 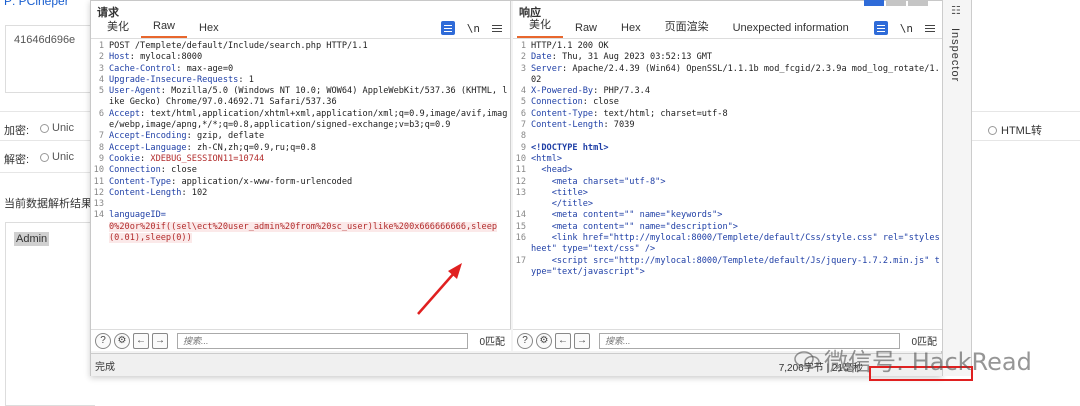 What do you see at coordinates (728, 170) in the screenshot?
I see `code-line: 11 <head>` at bounding box center [728, 170].